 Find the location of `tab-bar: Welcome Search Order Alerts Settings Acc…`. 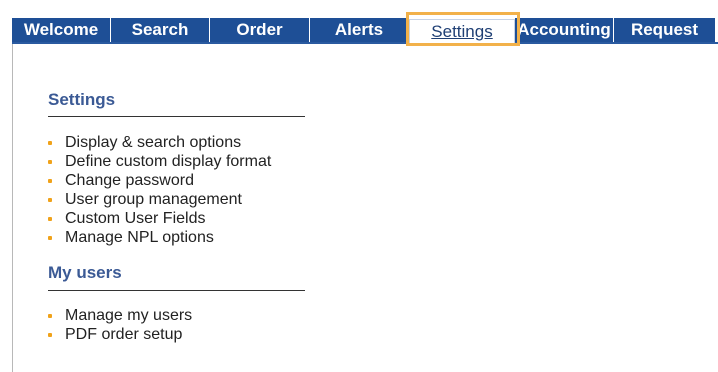

tab-bar: Welcome Search Order Alerts Settings Acc… is located at coordinates (365, 31).